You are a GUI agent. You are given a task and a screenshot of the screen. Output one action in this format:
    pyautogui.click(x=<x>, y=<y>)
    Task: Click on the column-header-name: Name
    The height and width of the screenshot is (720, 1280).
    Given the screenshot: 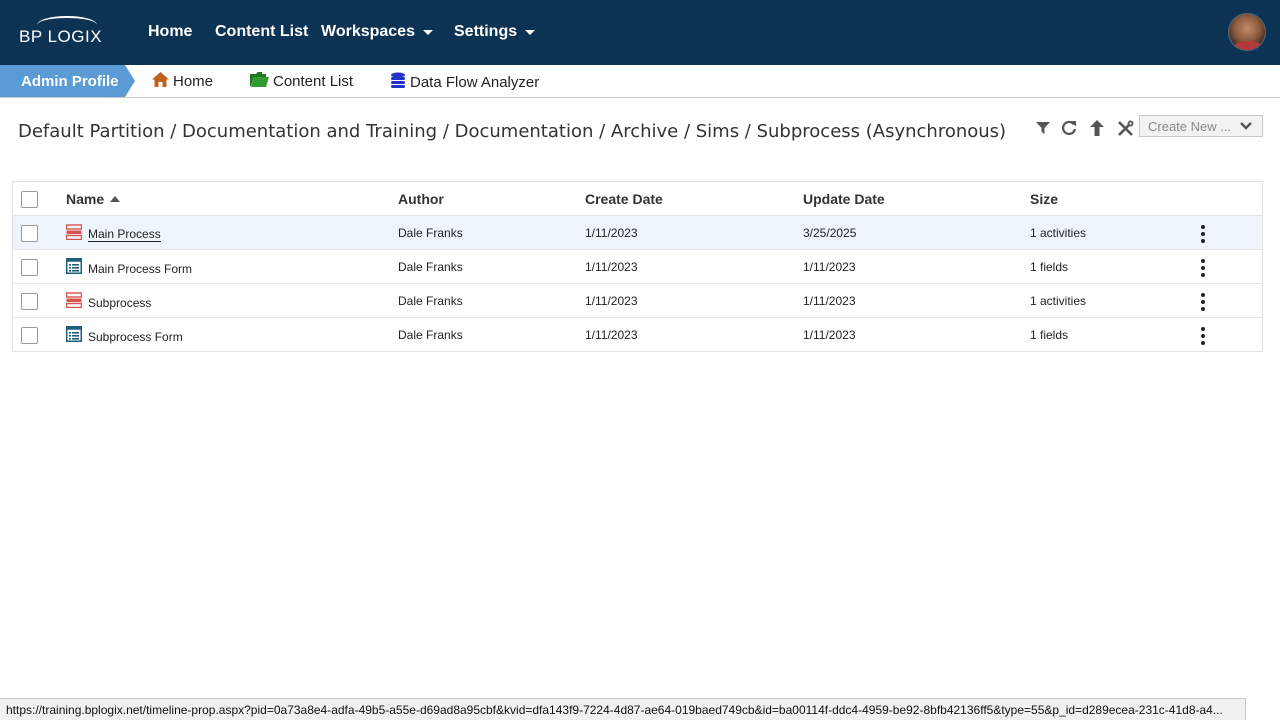 What is the action you would take?
    pyautogui.click(x=93, y=199)
    